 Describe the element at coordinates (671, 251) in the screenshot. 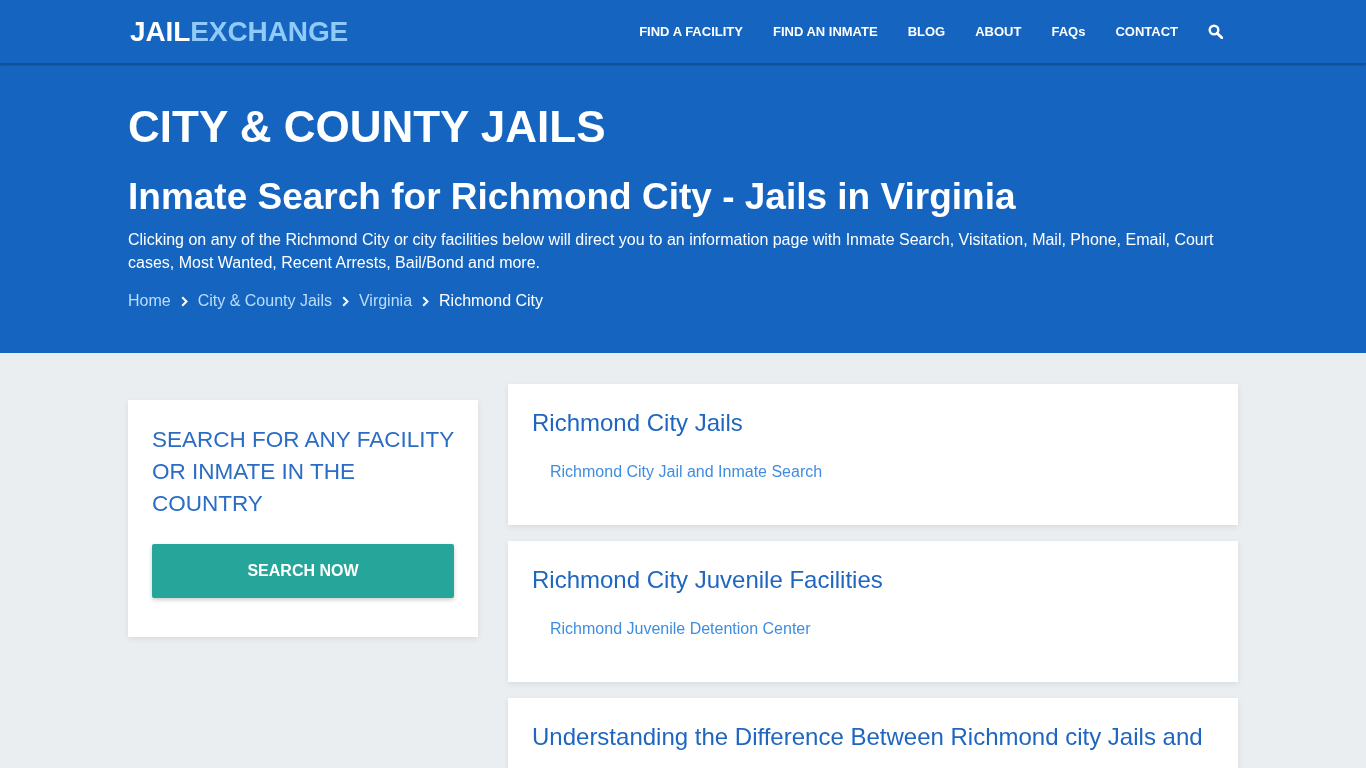

I see `intro-paragraph: Clicking on any of the Richmond City or city facilities below will direct you to an information page with Inmate Search, Visitation, Mail, Phone, Email, Court cases, Most Wanted, Recent Arrests, Bail/Bond and more.` at that location.